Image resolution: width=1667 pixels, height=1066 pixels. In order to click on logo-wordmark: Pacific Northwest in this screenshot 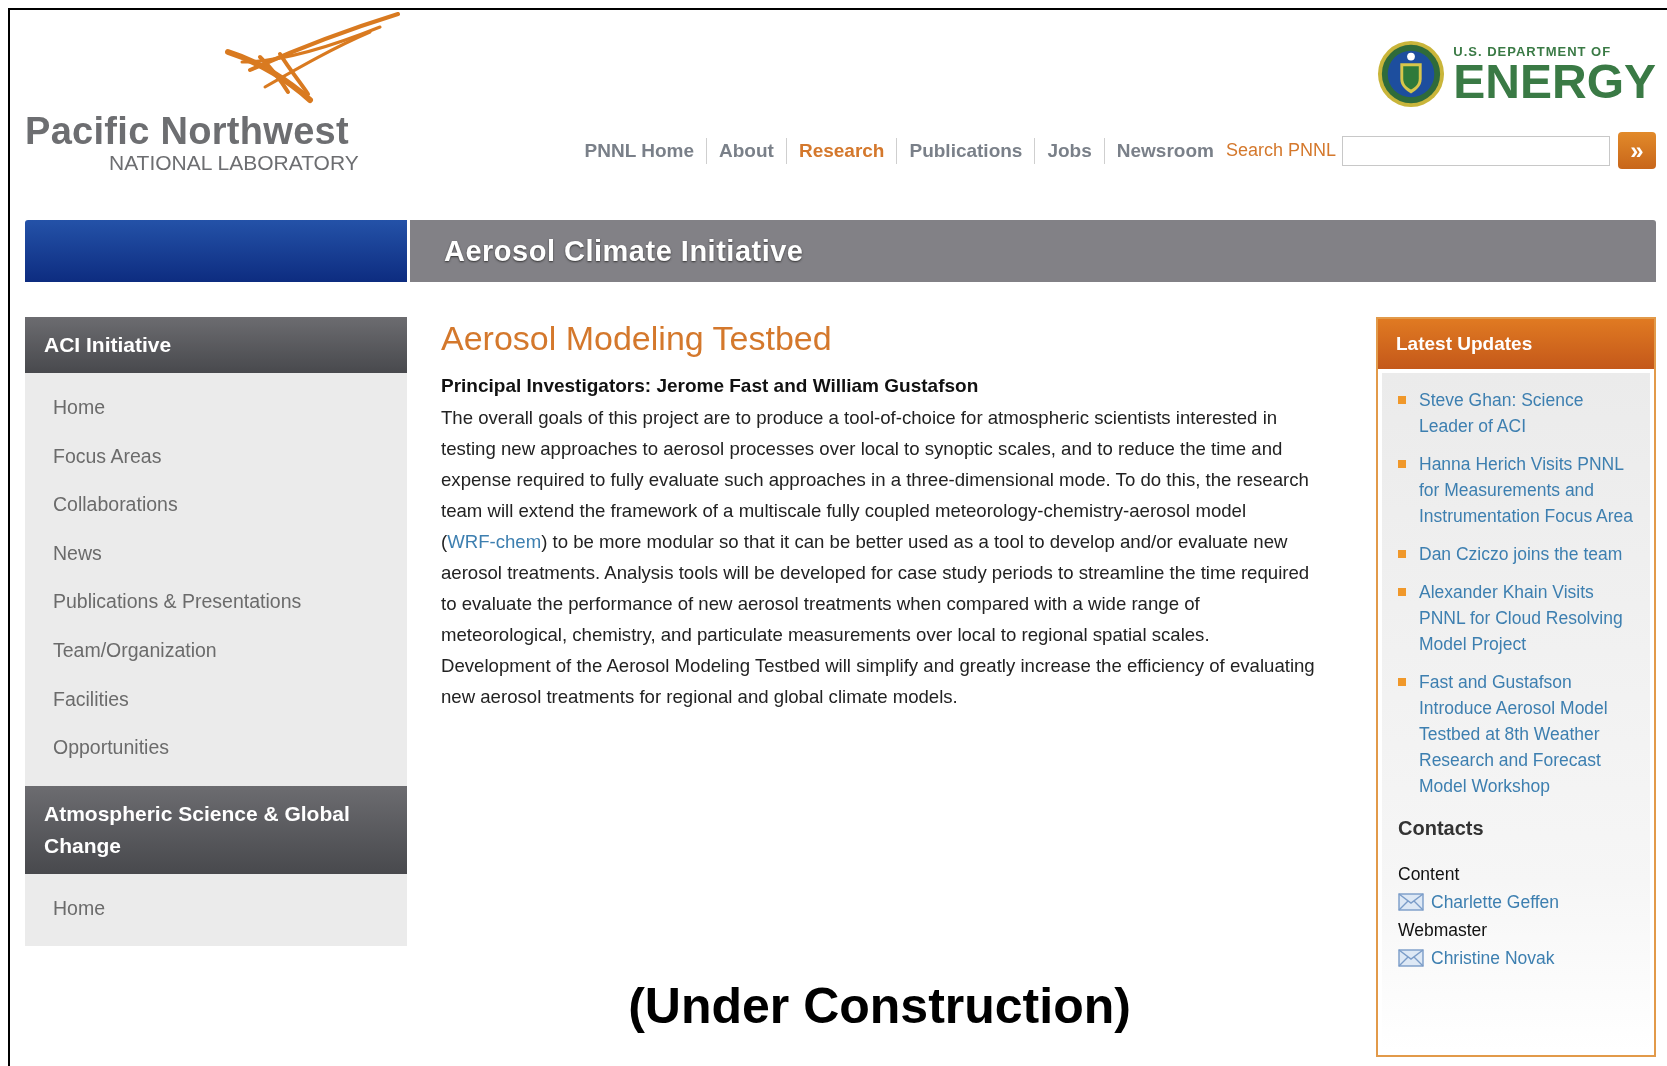, I will do `click(187, 131)`.